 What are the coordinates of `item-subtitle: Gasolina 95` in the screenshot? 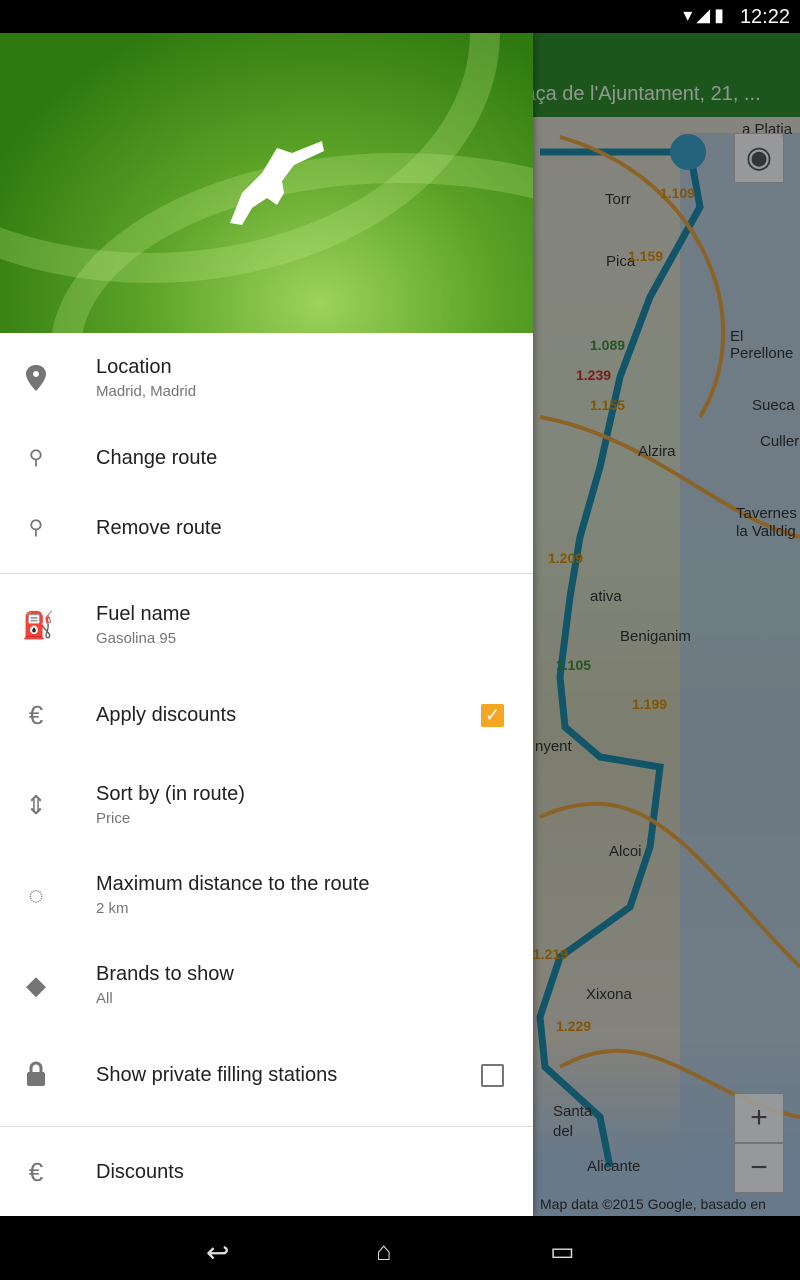 It's located at (136, 638).